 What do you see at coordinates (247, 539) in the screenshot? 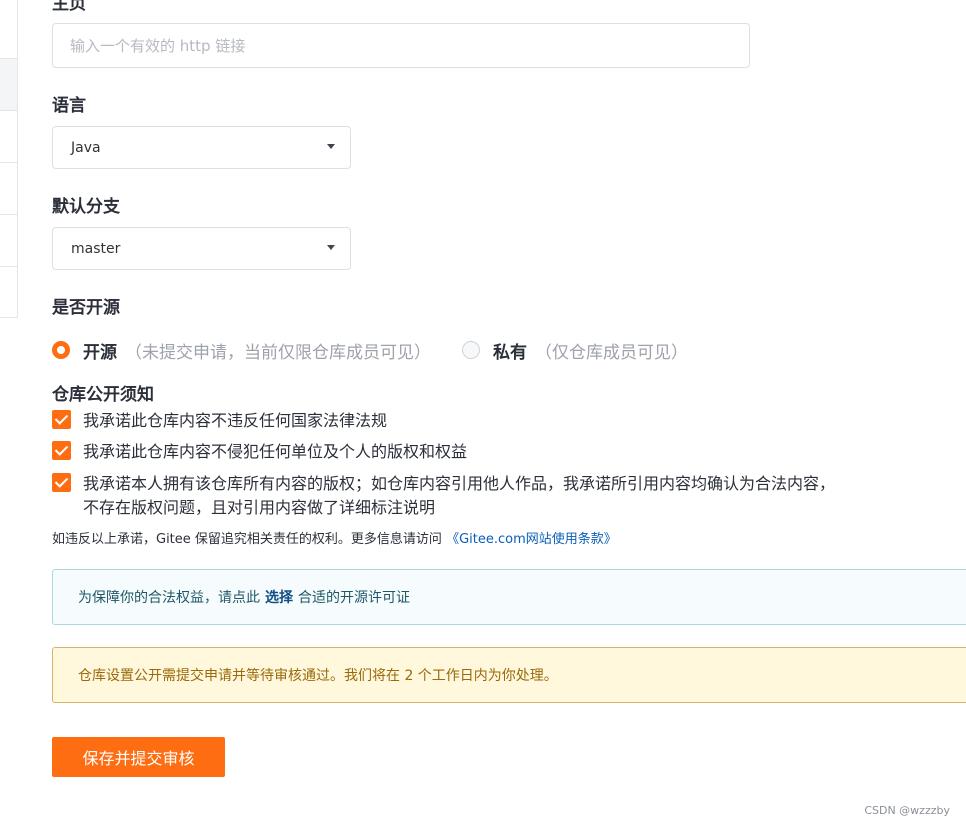
I see `disclaimer-text: 如违反以上承诺，Gitee 保留追究相关责任的权利。更多信息请访问` at bounding box center [247, 539].